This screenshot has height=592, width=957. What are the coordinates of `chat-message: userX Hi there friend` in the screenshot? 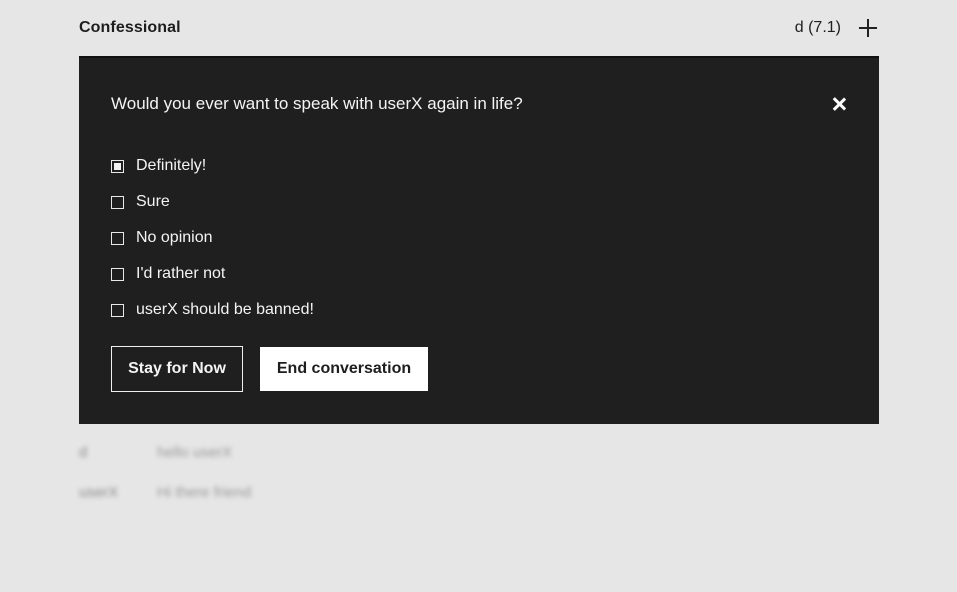 It's located at (479, 492).